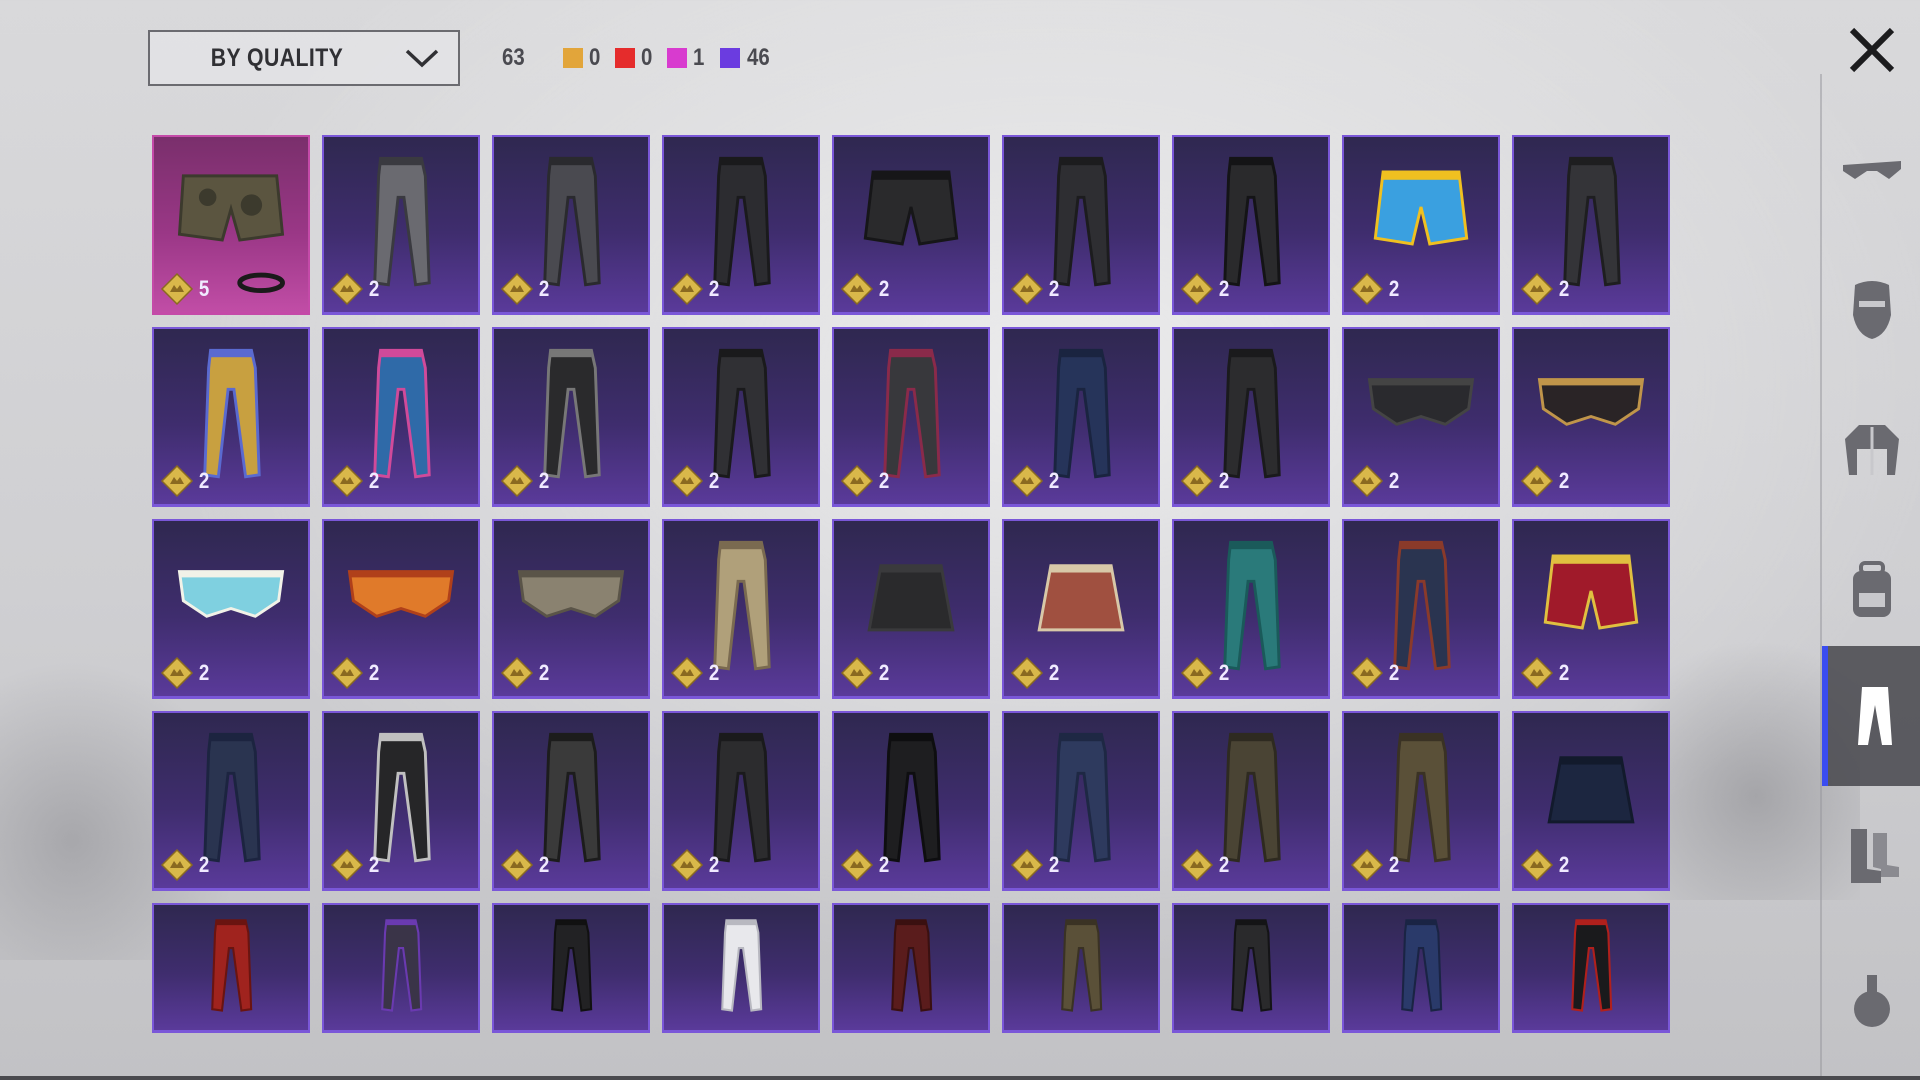 The width and height of the screenshot is (1920, 1080). What do you see at coordinates (1871, 450) in the screenshot?
I see `category-tab-jacket` at bounding box center [1871, 450].